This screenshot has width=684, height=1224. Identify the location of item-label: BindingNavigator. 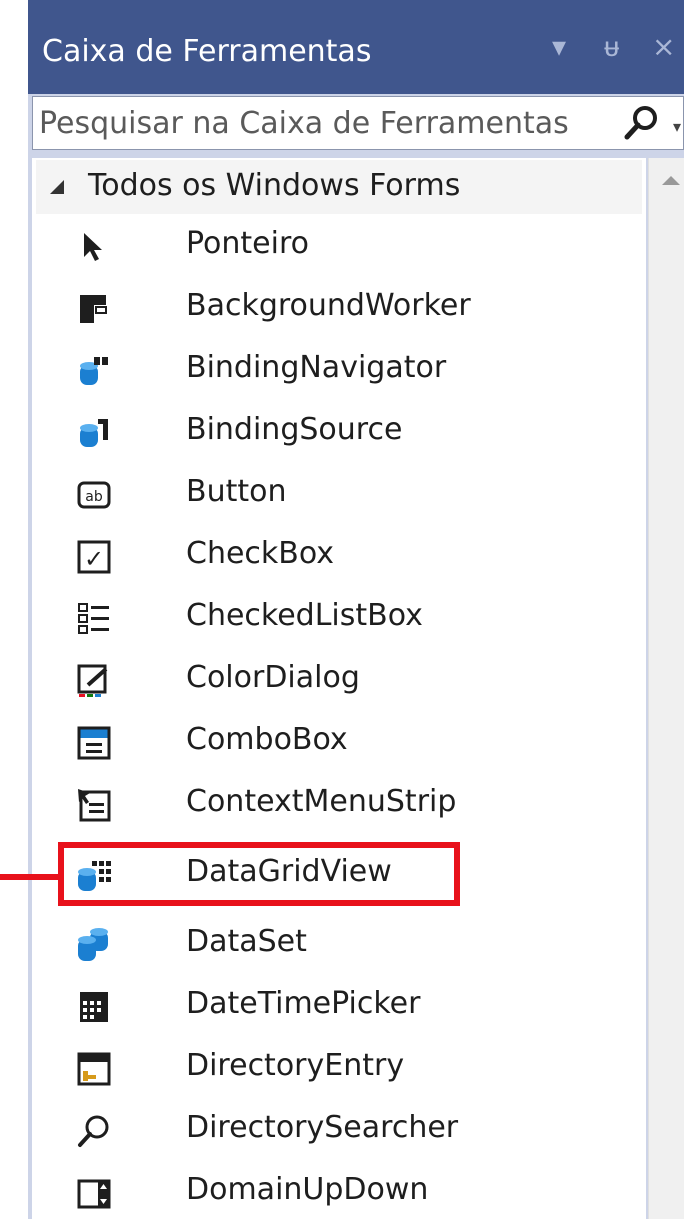
(316, 367).